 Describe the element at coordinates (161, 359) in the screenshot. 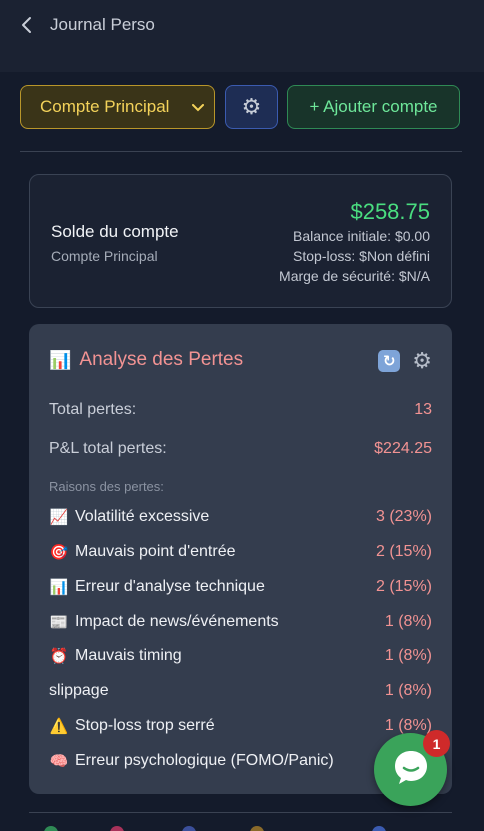

I see `loss-analysis-title: Analyse des Pertes` at that location.